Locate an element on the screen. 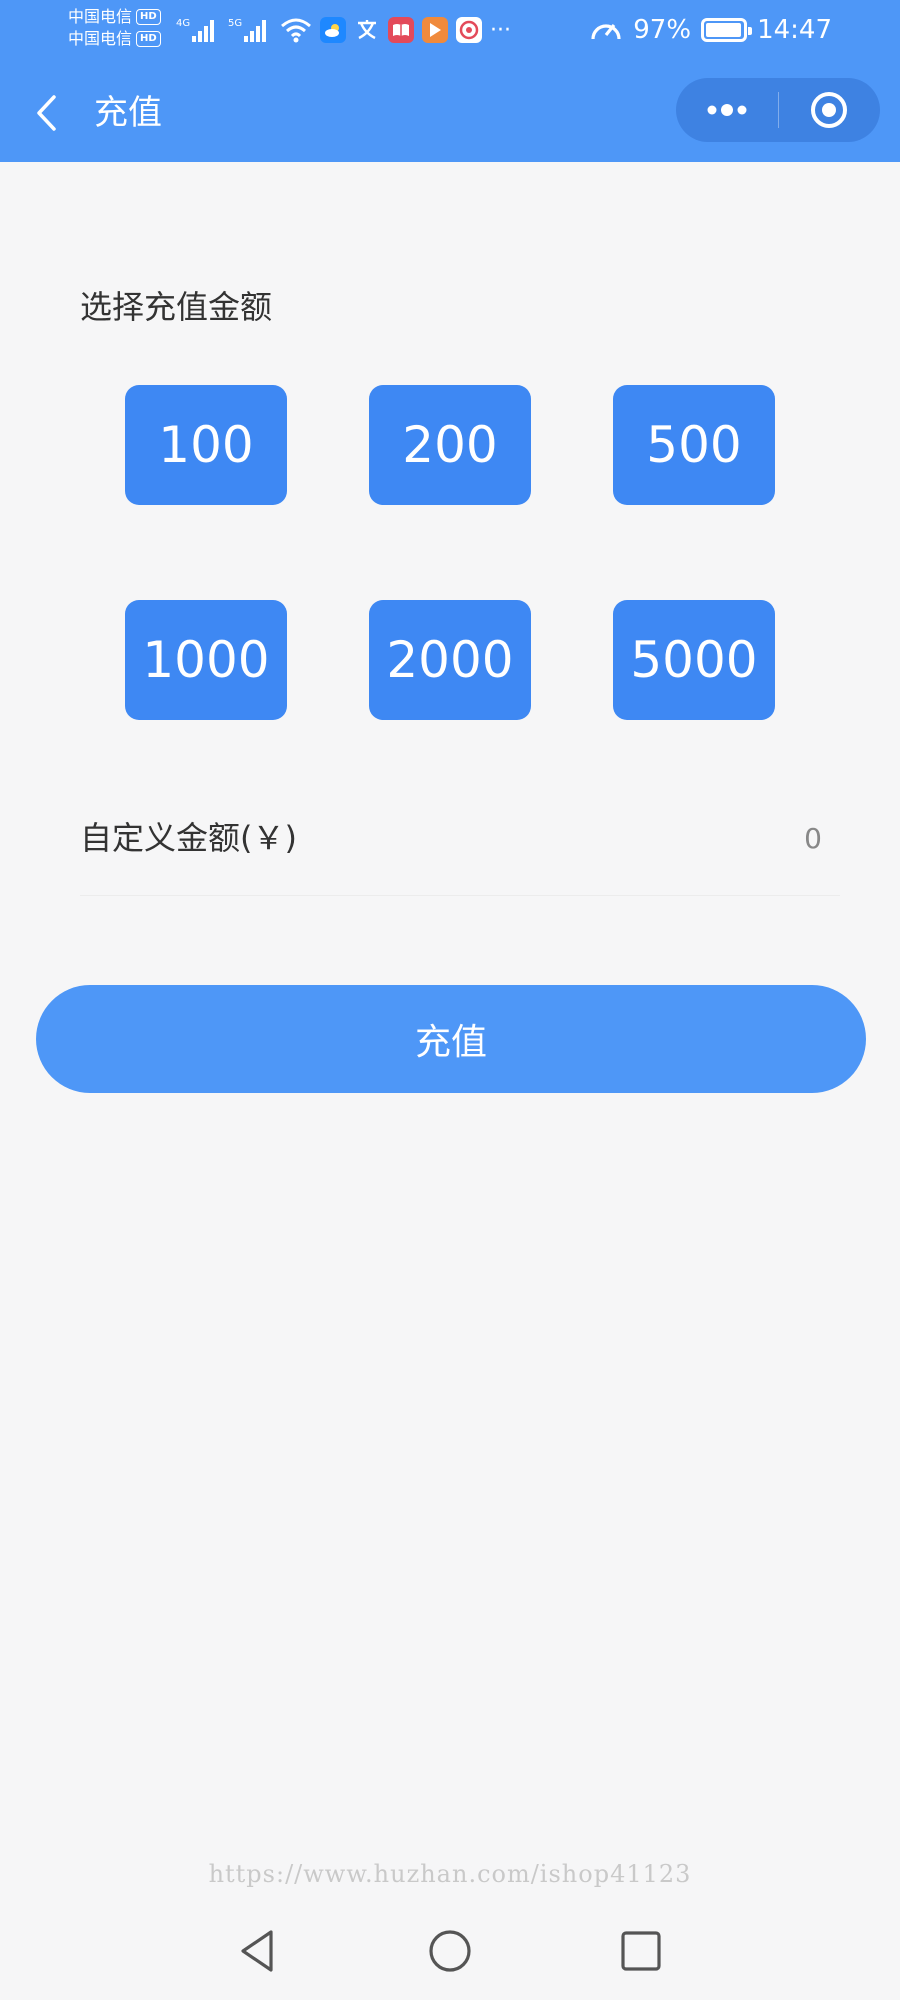 The image size is (900, 2000). status-icons: 4G 5G ··· is located at coordinates (343, 30).